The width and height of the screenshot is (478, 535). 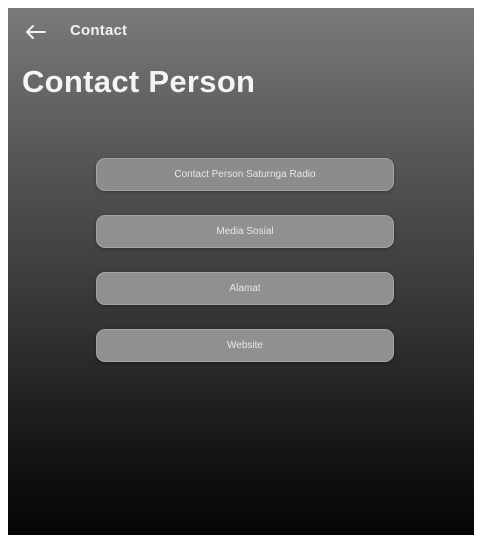 I want to click on social-media-button: Media Sosial, so click(x=245, y=231).